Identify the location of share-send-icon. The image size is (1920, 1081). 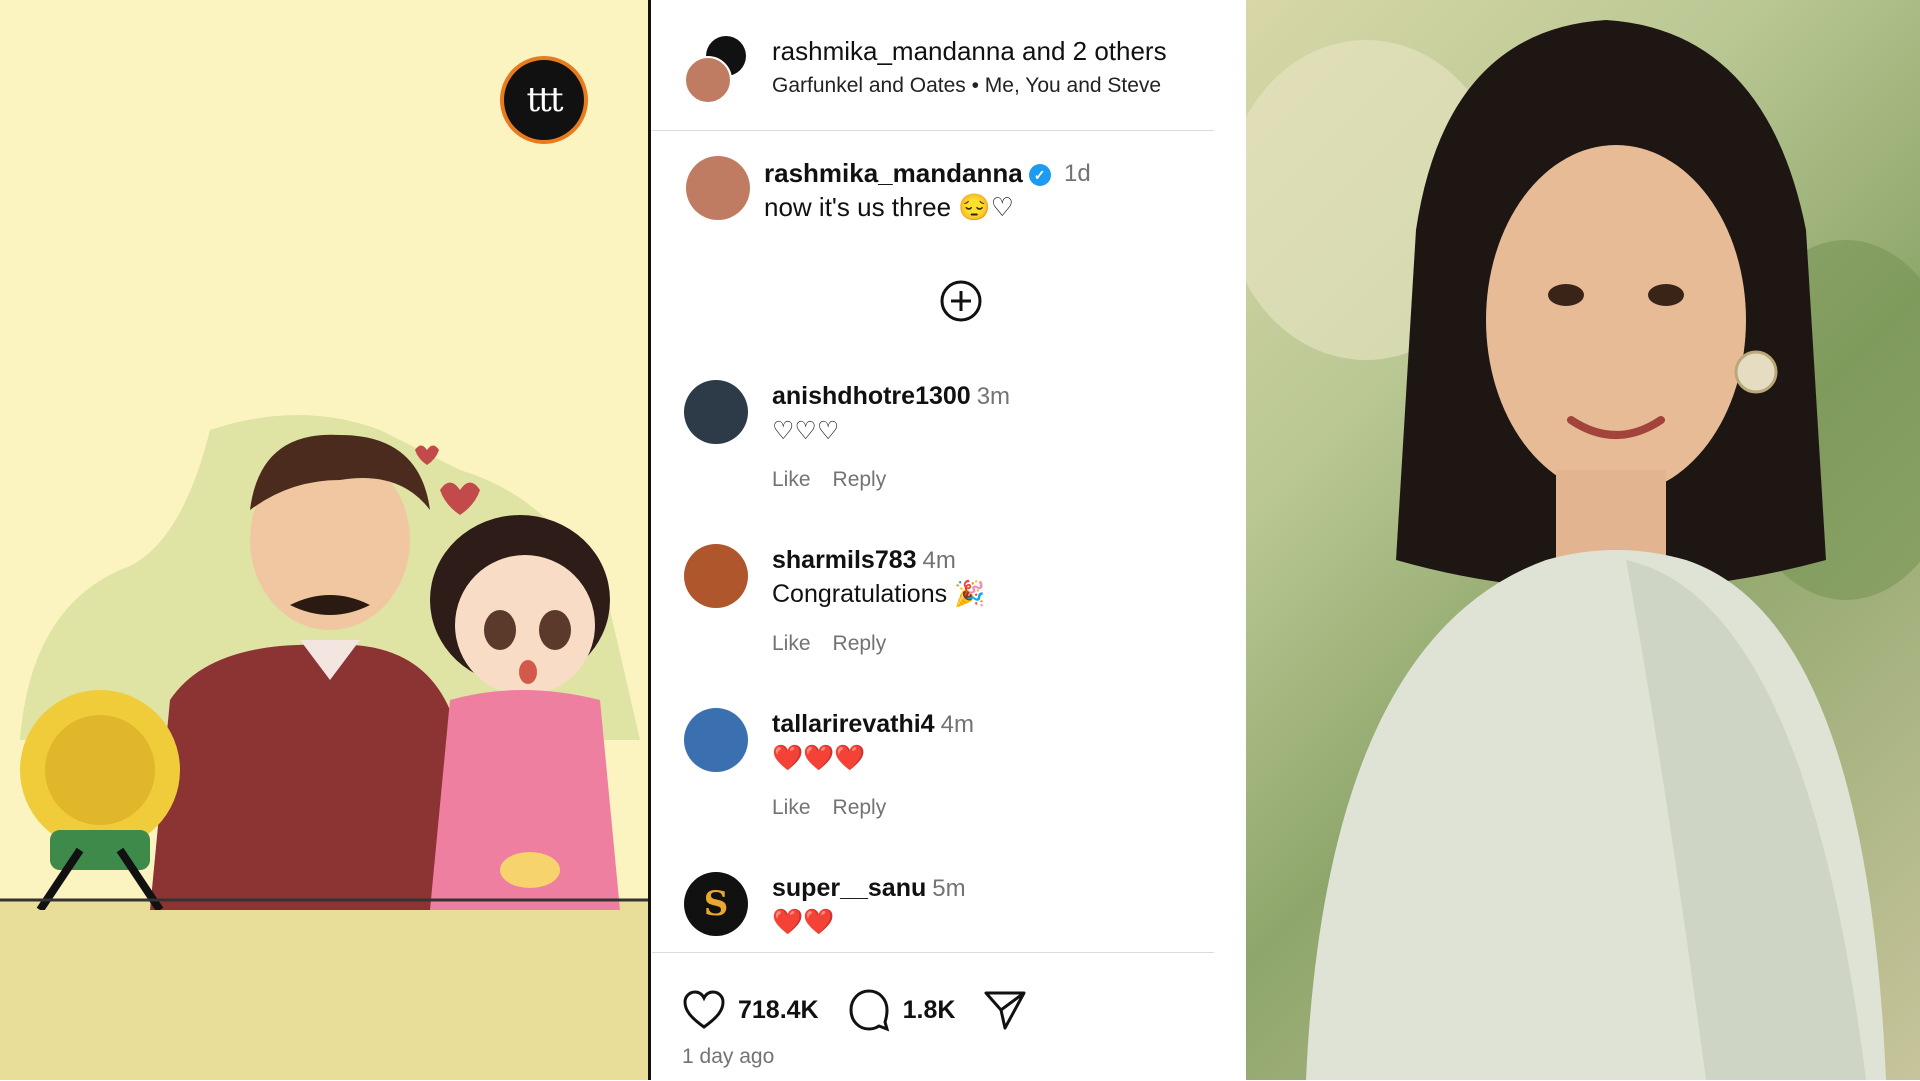
(1005, 1010).